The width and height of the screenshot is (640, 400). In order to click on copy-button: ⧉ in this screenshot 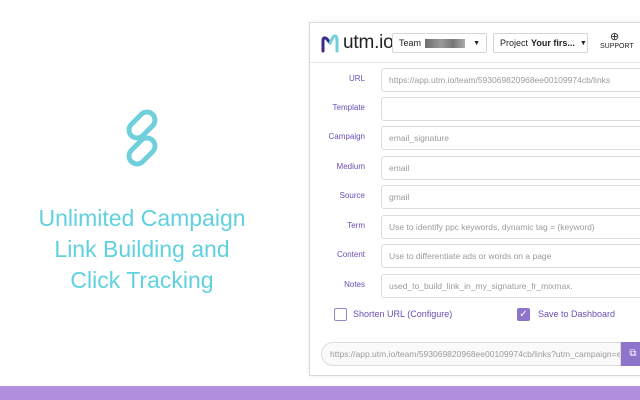, I will do `click(630, 354)`.